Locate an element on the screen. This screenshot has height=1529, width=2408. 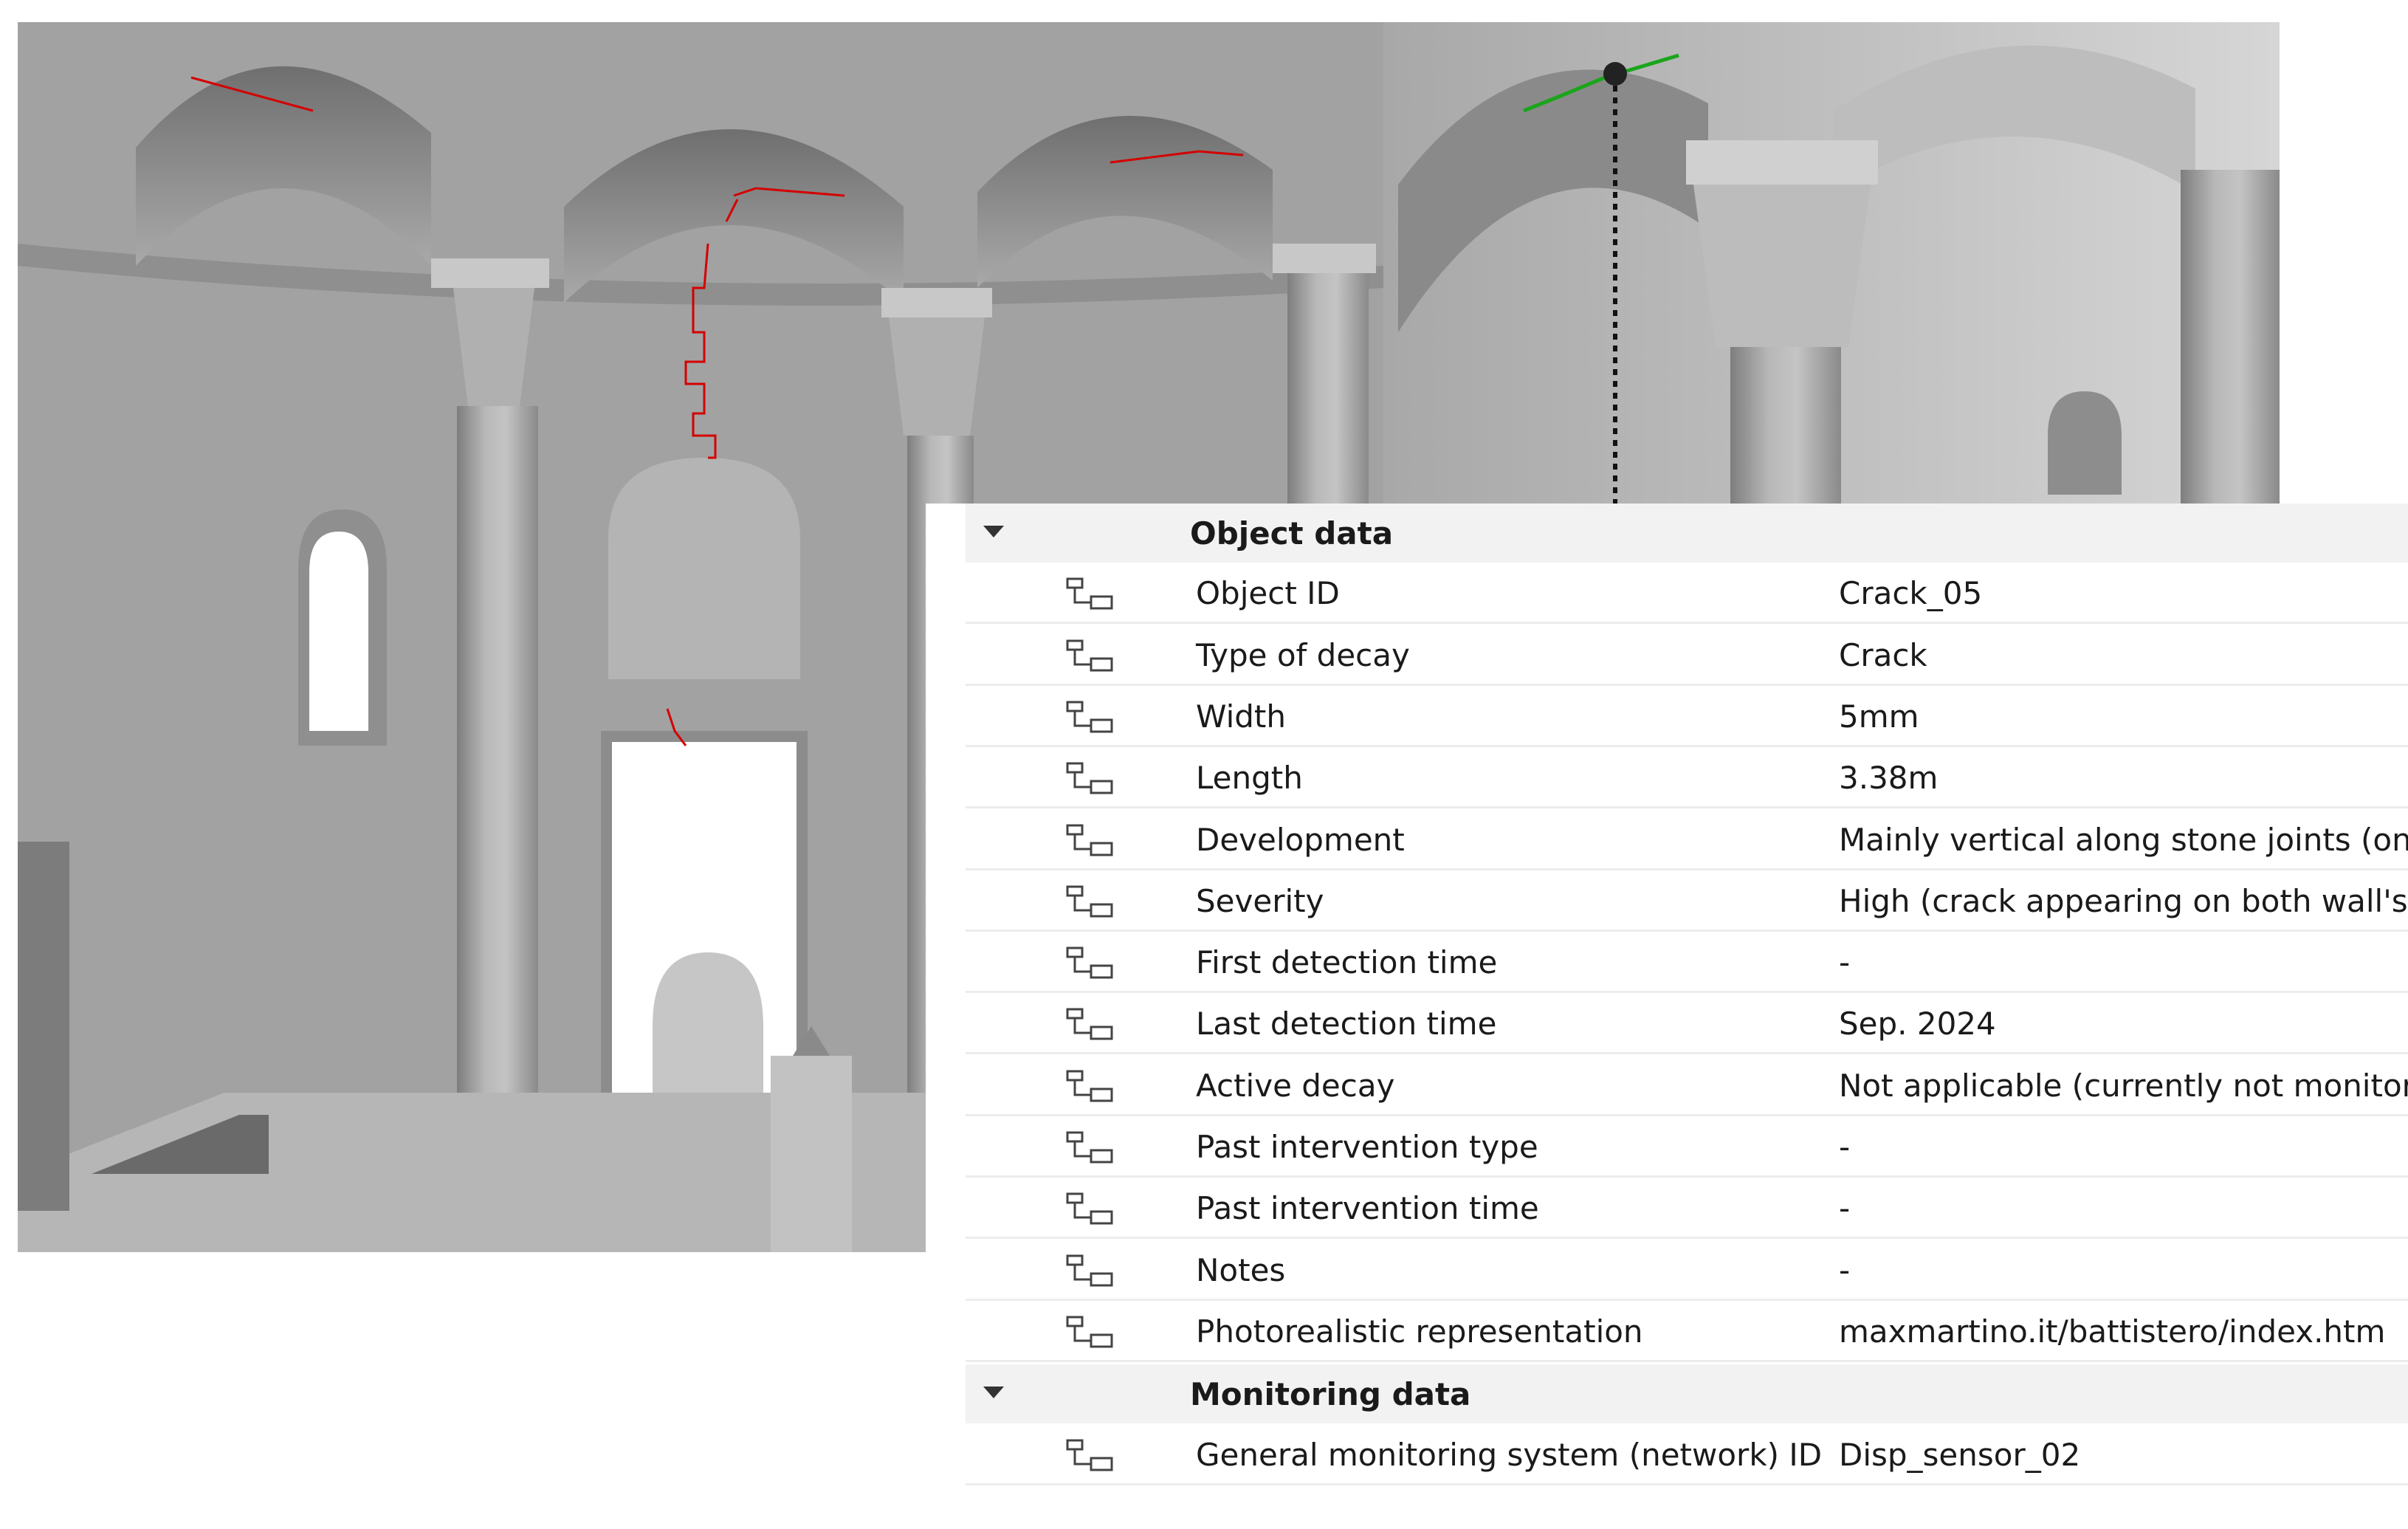
property-name: Active decay is located at coordinates (1295, 1085).